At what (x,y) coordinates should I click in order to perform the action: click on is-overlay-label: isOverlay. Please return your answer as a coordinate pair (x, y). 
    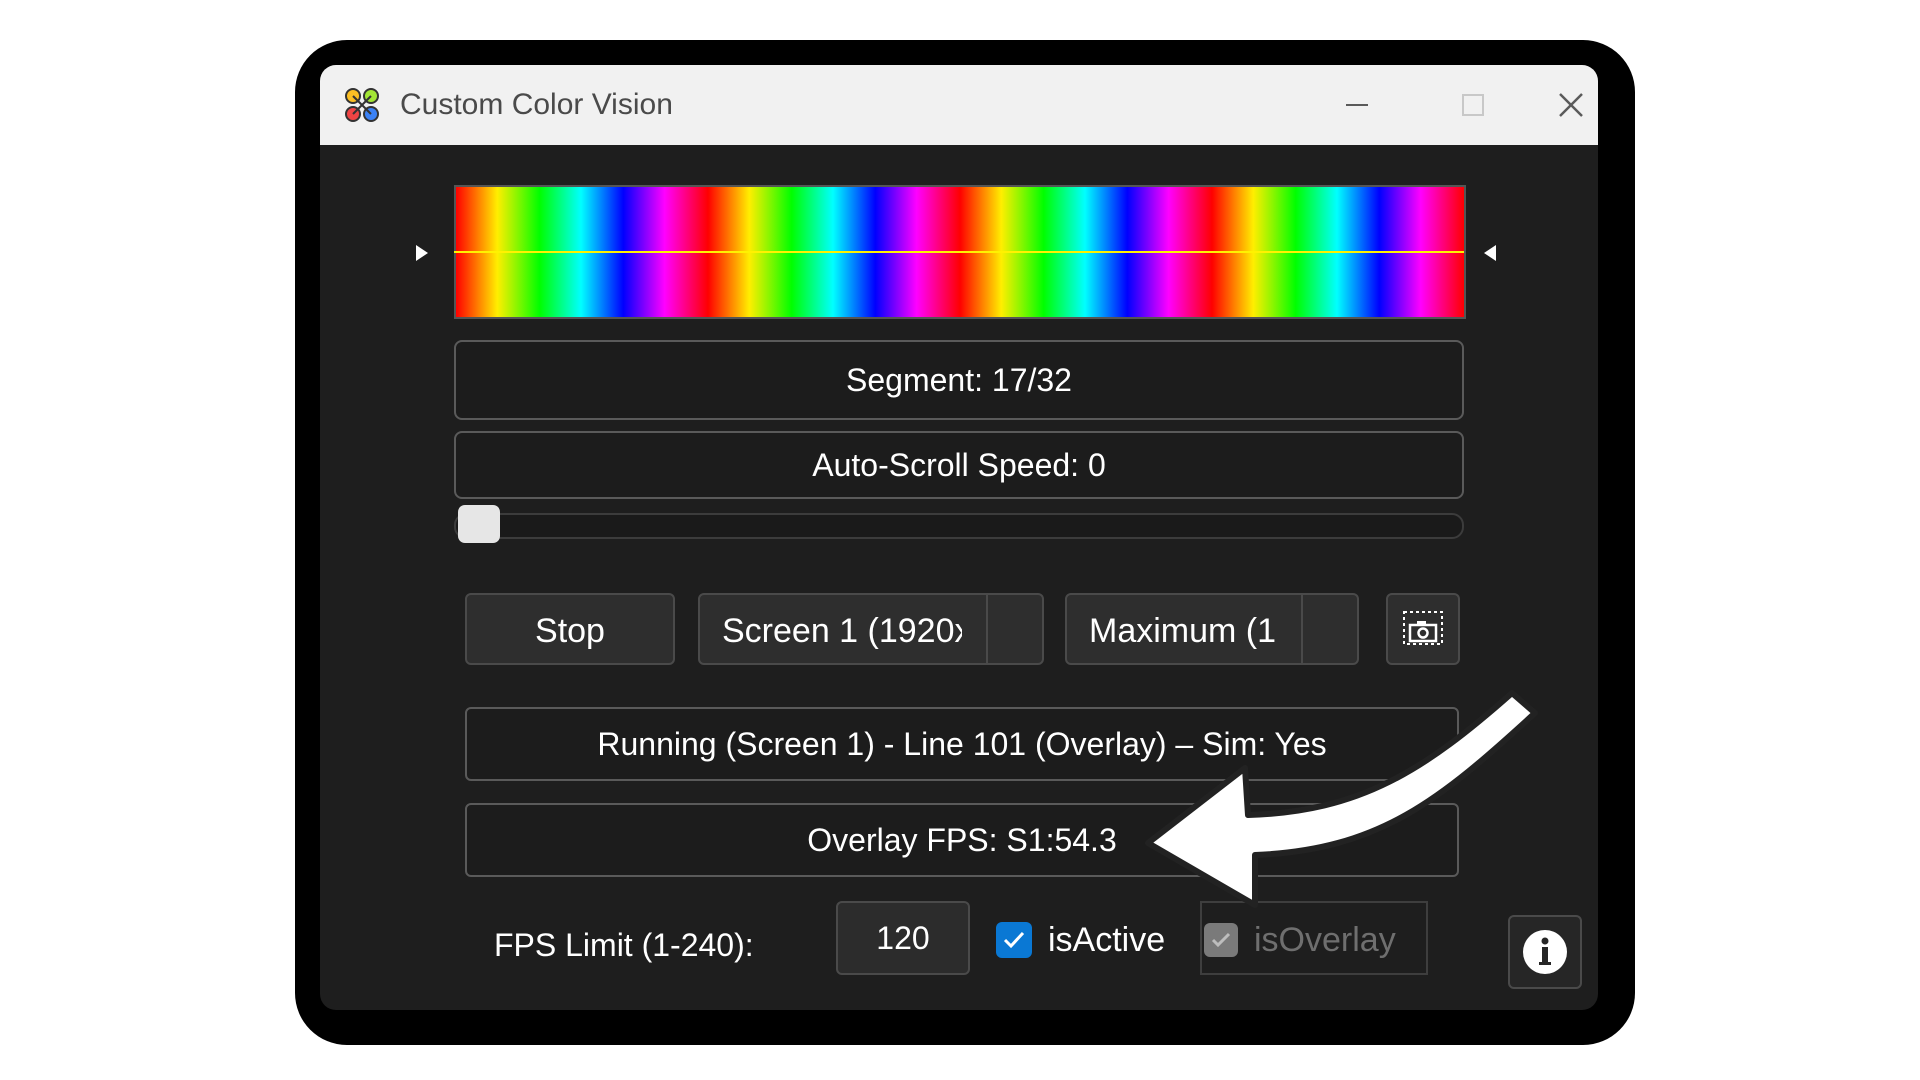
    Looking at the image, I should click on (1325, 940).